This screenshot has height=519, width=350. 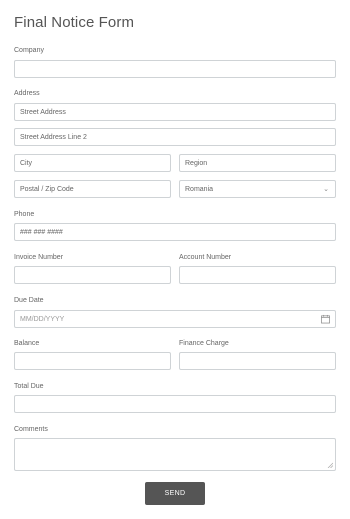 What do you see at coordinates (24, 214) in the screenshot?
I see `phone-label: Phone` at bounding box center [24, 214].